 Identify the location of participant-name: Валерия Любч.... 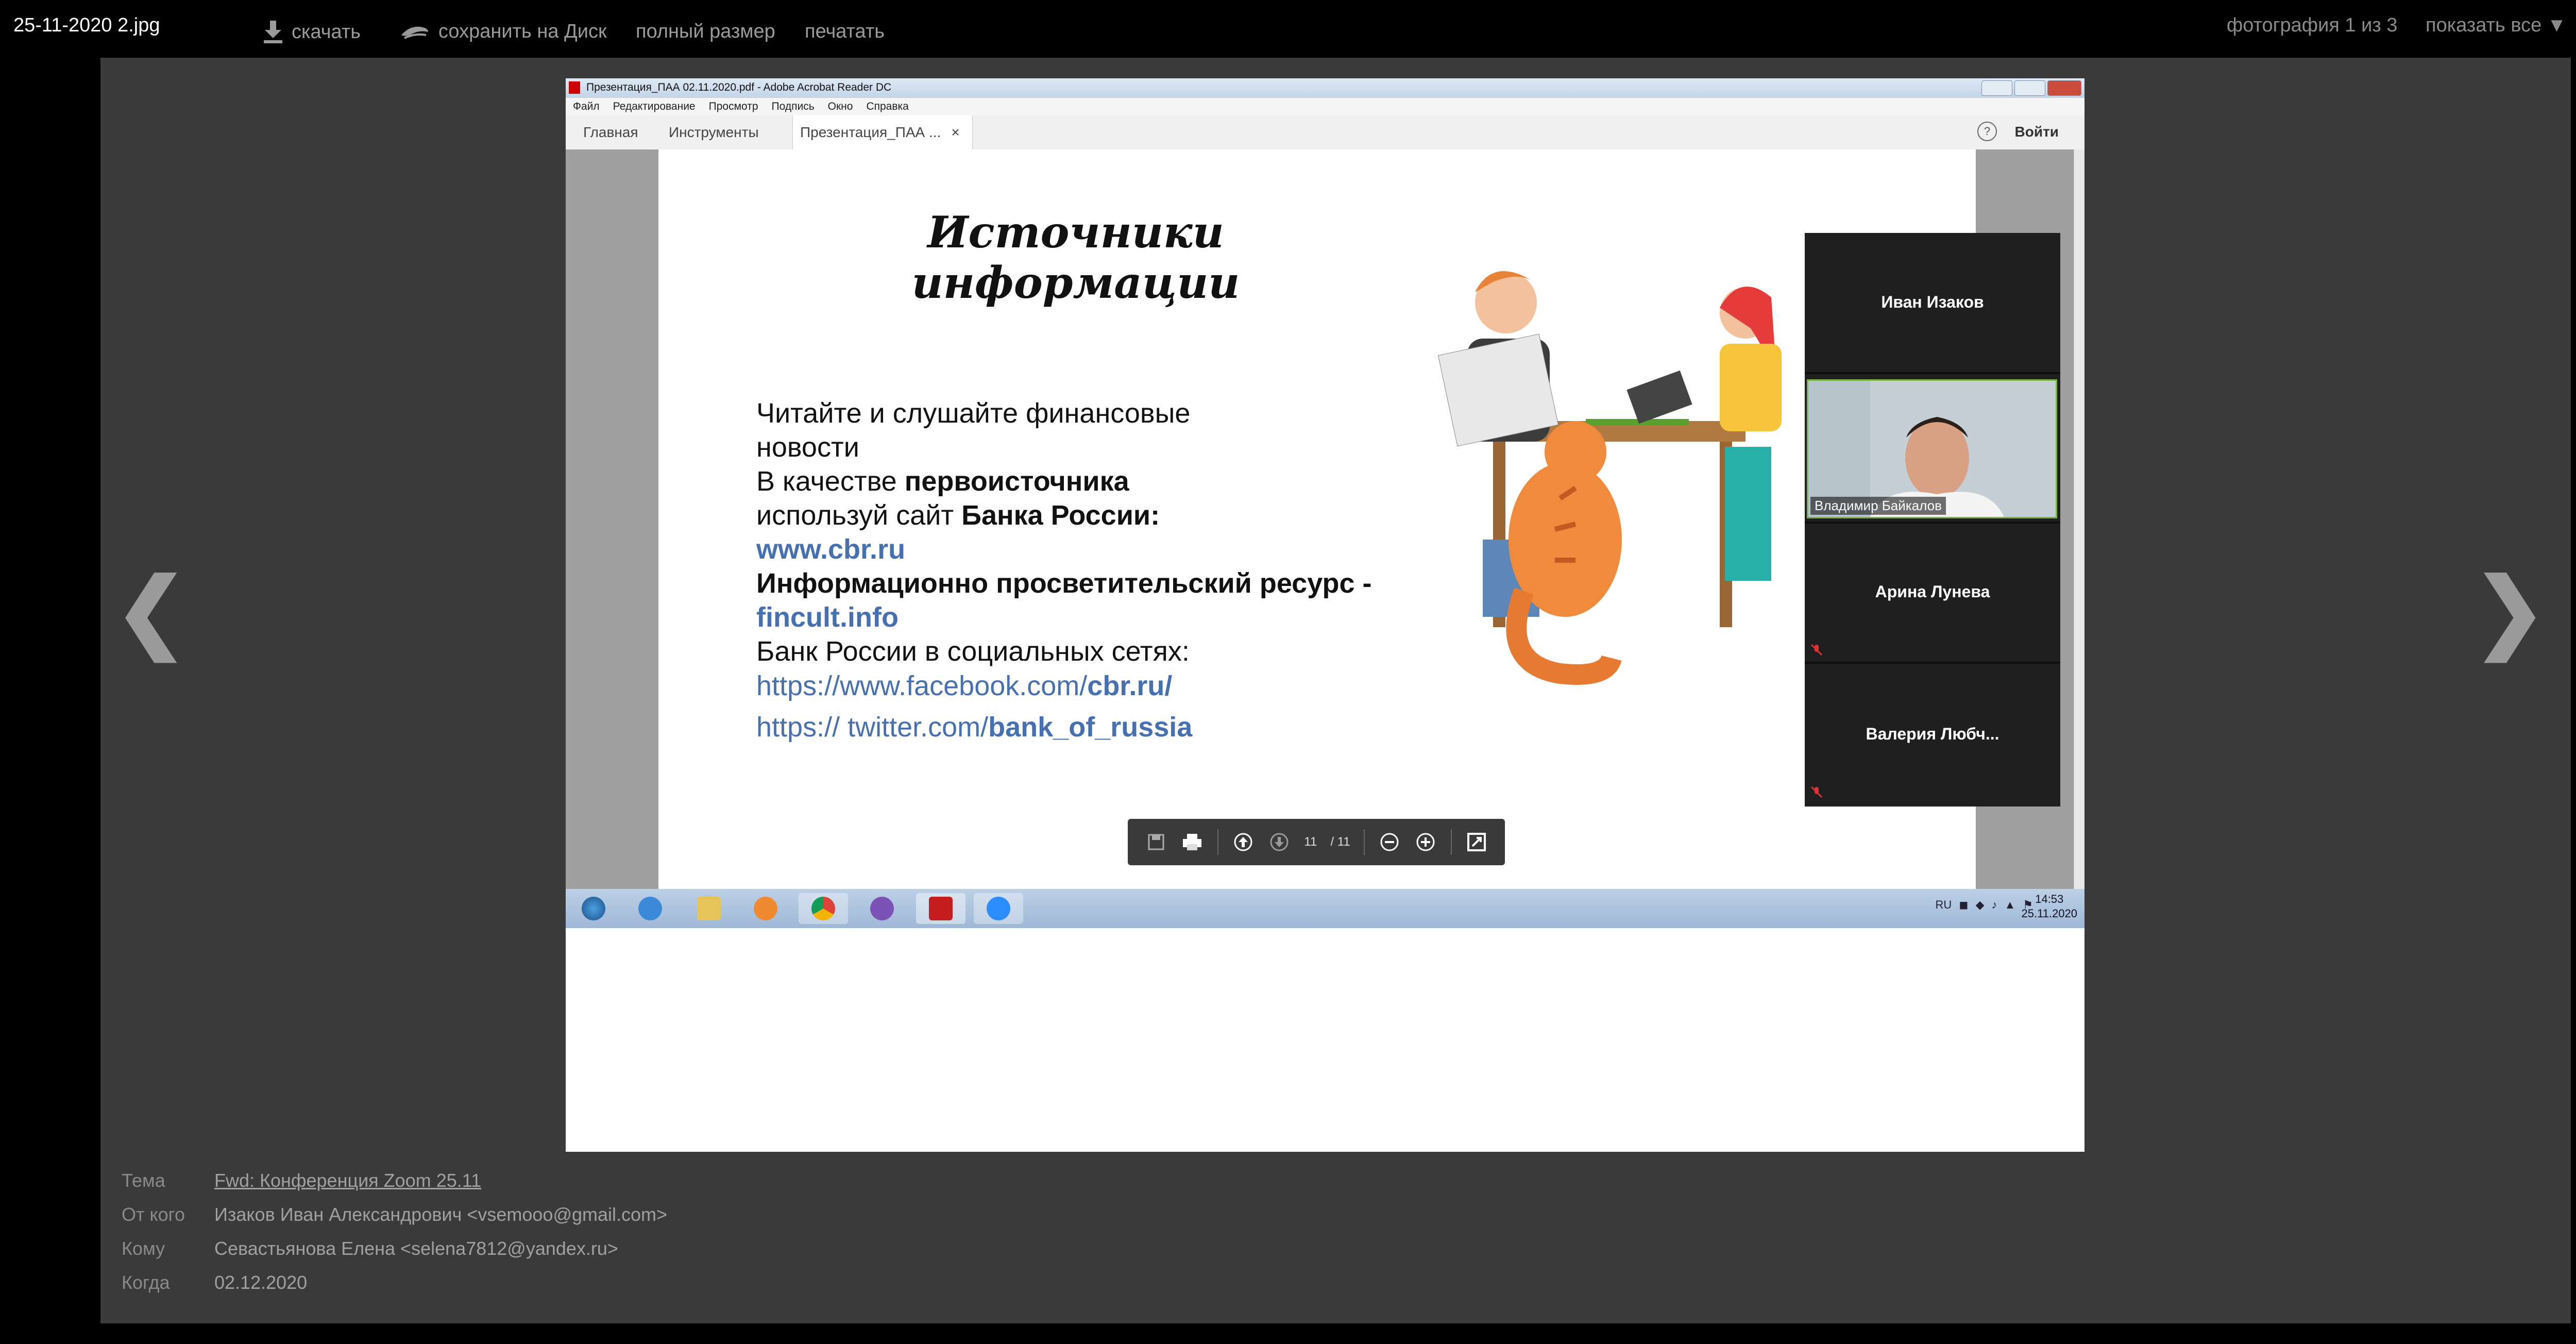
(1932, 734).